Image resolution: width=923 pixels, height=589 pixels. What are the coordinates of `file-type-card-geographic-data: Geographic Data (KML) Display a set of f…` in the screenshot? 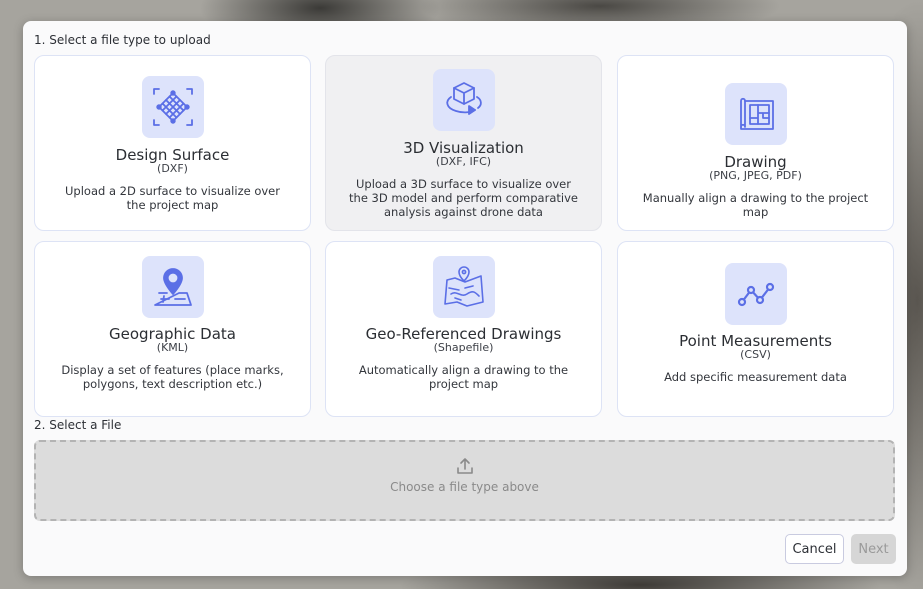 It's located at (172, 329).